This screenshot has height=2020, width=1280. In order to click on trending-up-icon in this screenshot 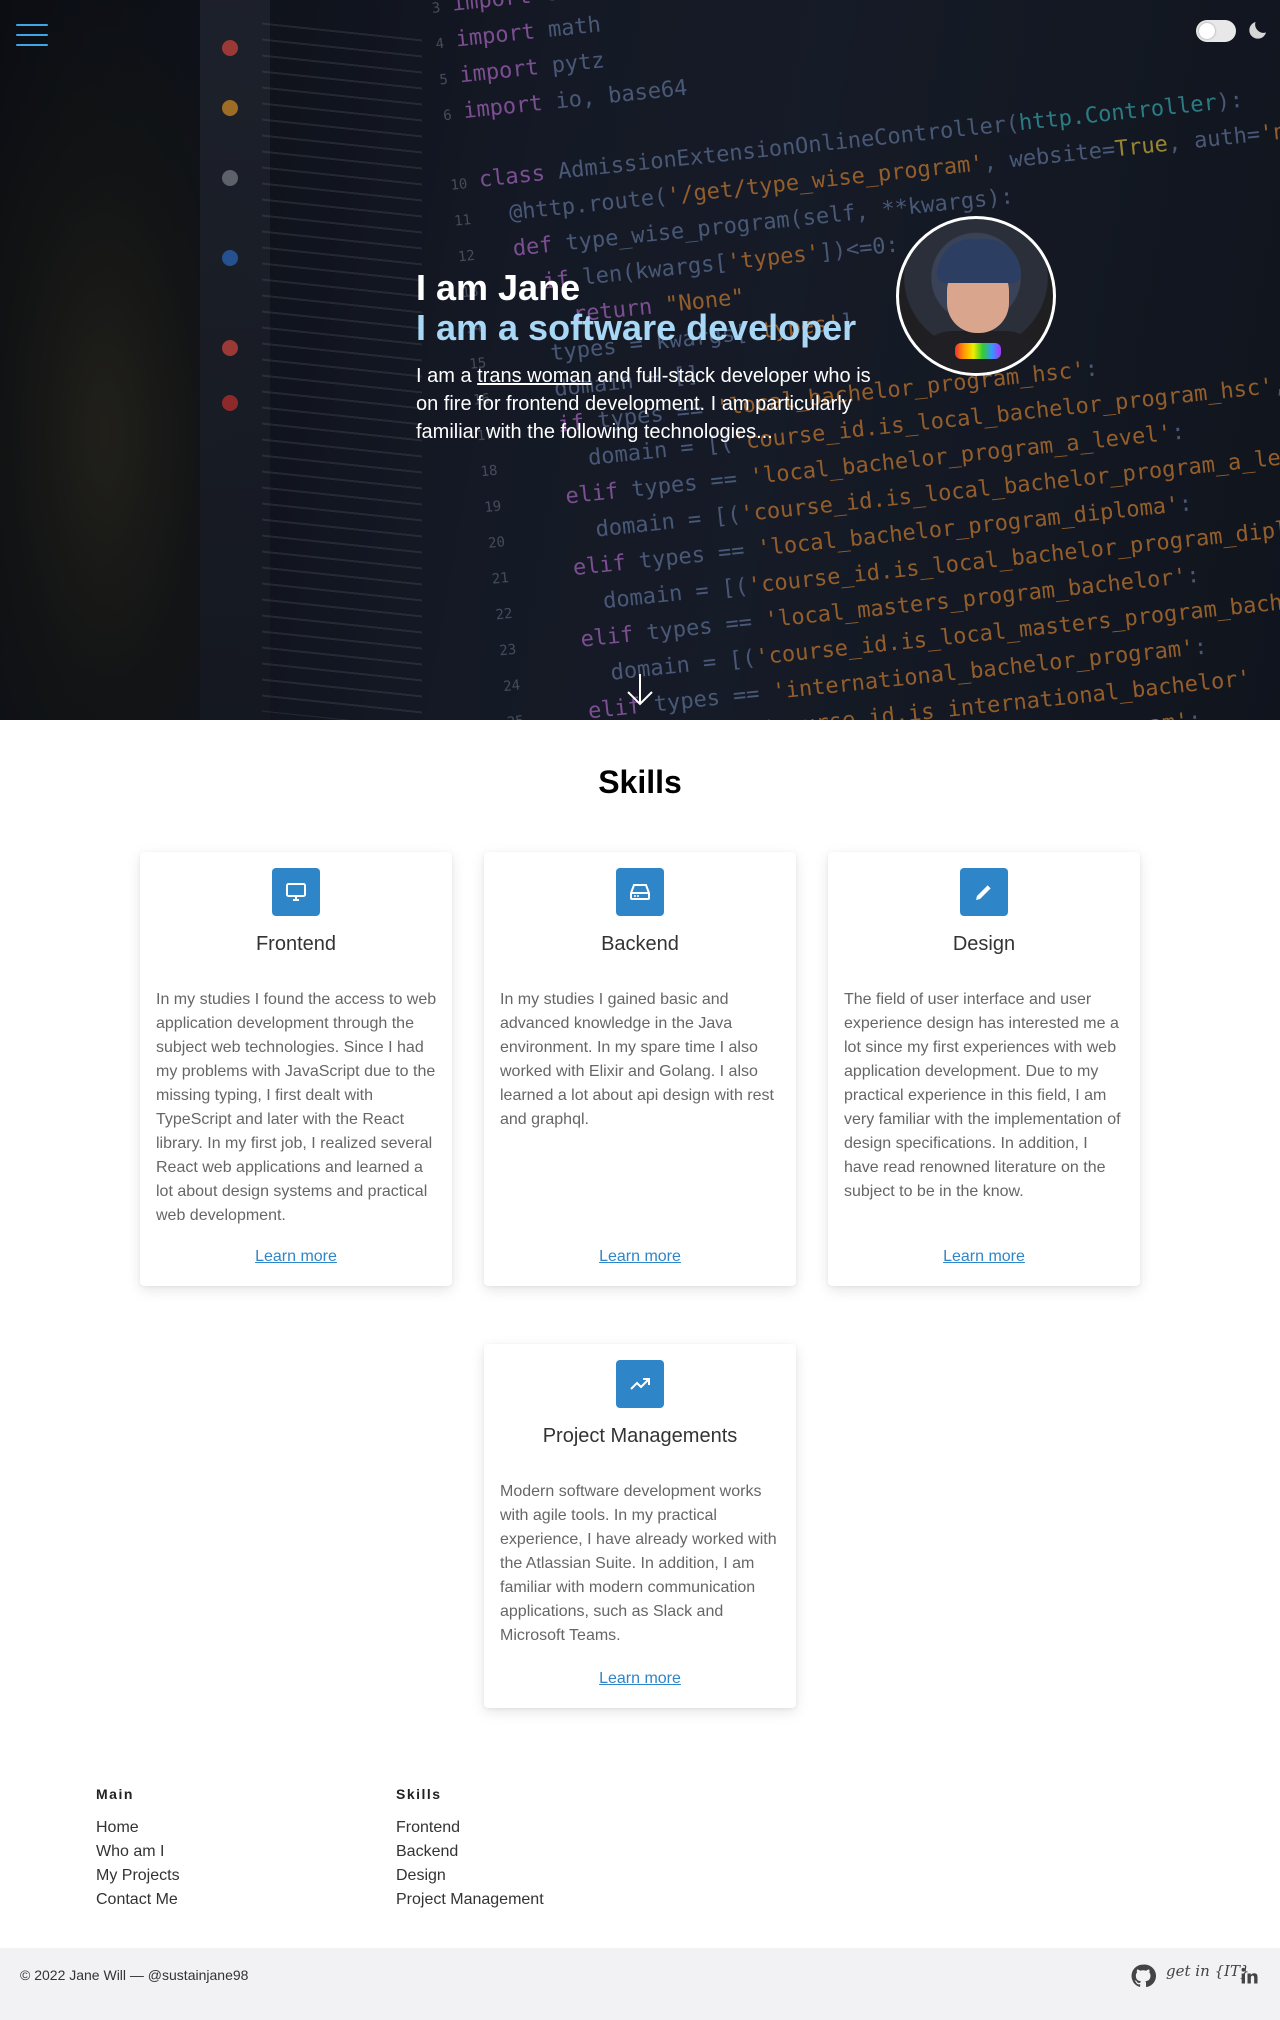, I will do `click(640, 1384)`.